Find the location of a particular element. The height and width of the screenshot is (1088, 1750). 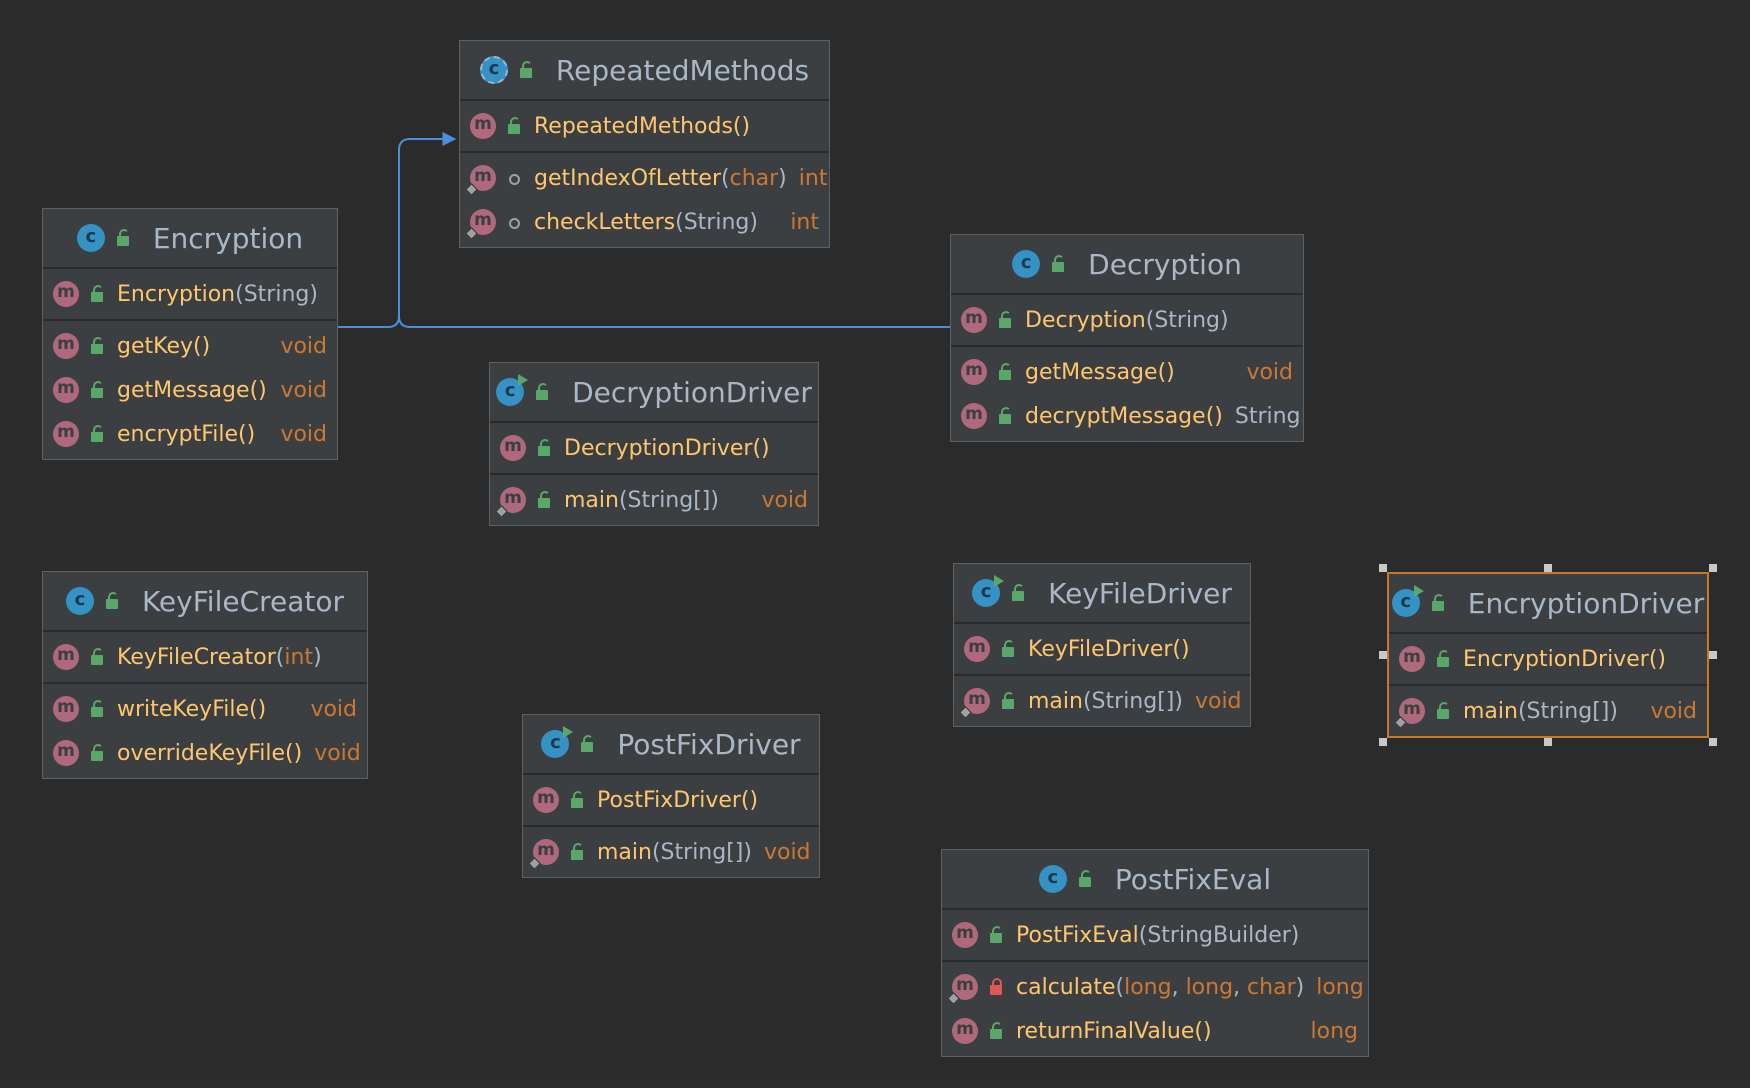

method-row: m RepeatedMethods() is located at coordinates (644, 126).